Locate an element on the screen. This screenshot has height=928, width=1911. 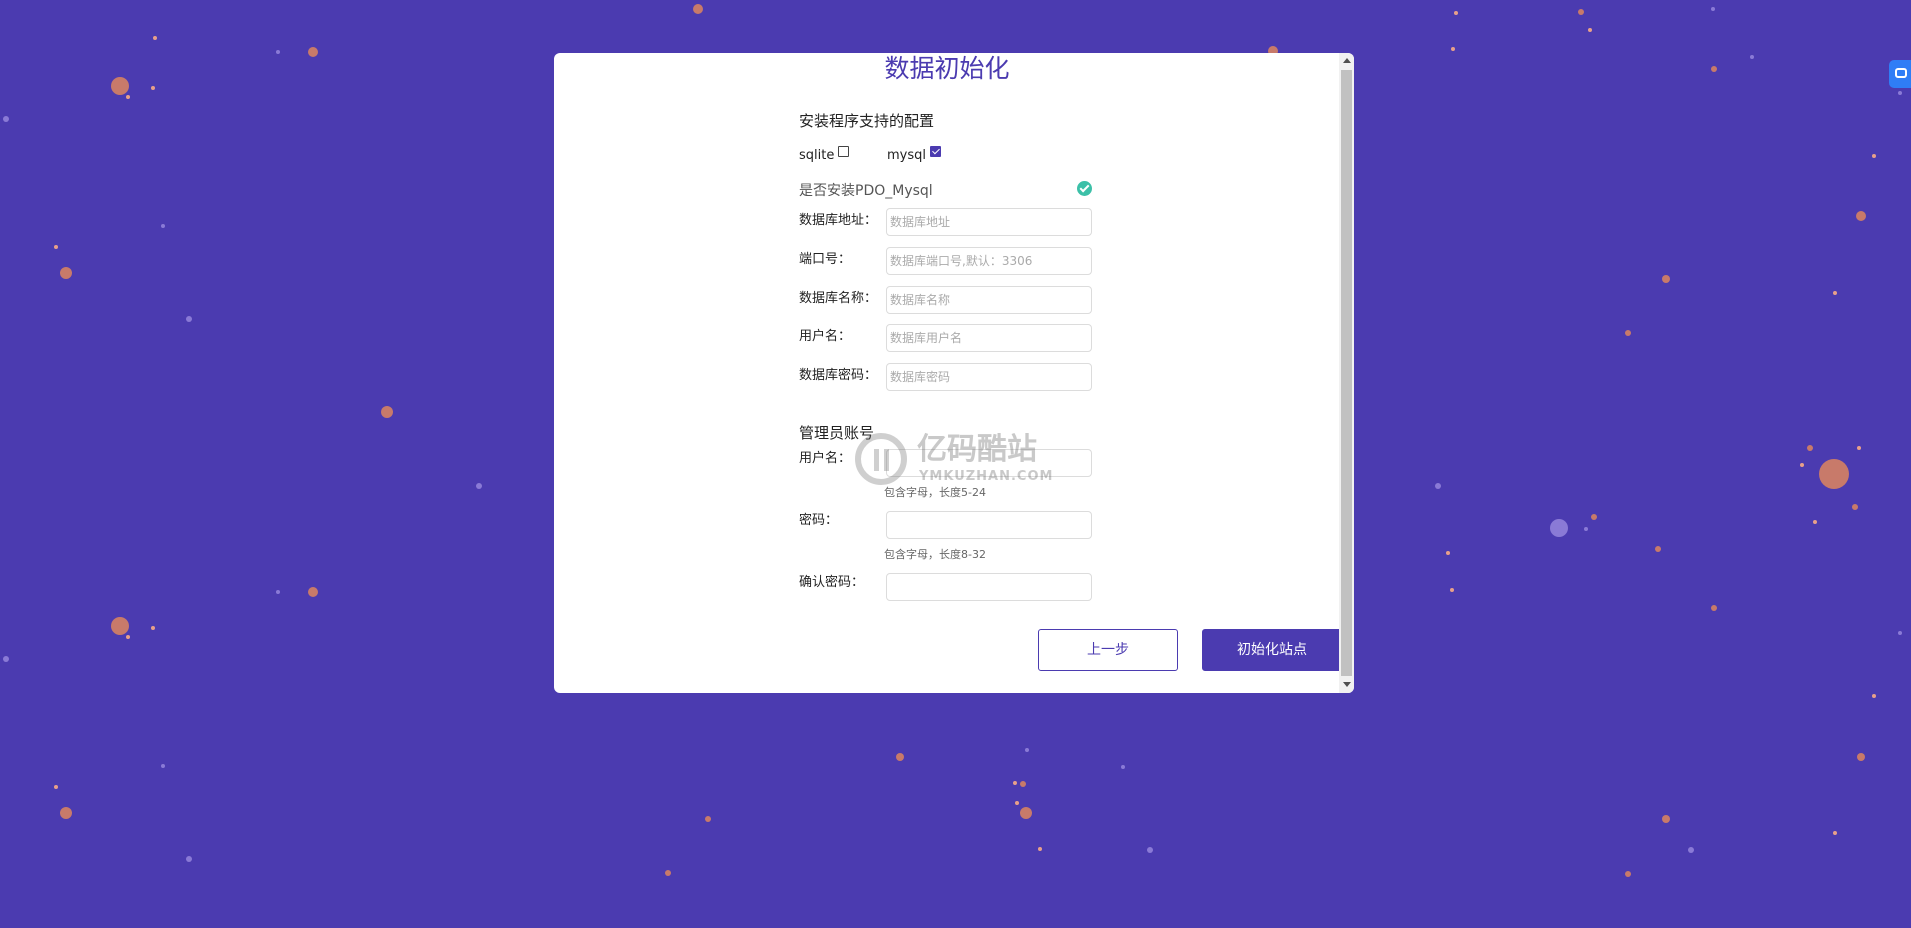
scroll-up-arrow-icon is located at coordinates (1347, 60).